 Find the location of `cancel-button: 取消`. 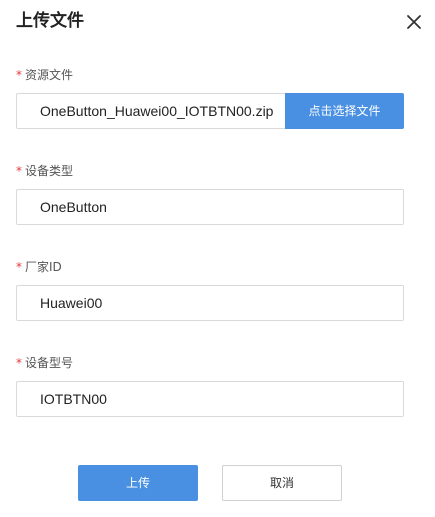

cancel-button: 取消 is located at coordinates (282, 483).